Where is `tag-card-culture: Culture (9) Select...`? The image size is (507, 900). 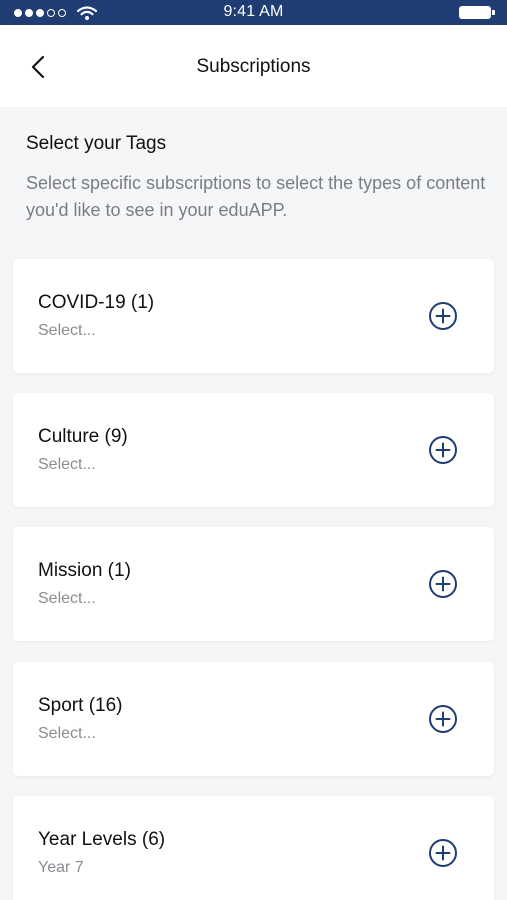 tag-card-culture: Culture (9) Select... is located at coordinates (253, 450).